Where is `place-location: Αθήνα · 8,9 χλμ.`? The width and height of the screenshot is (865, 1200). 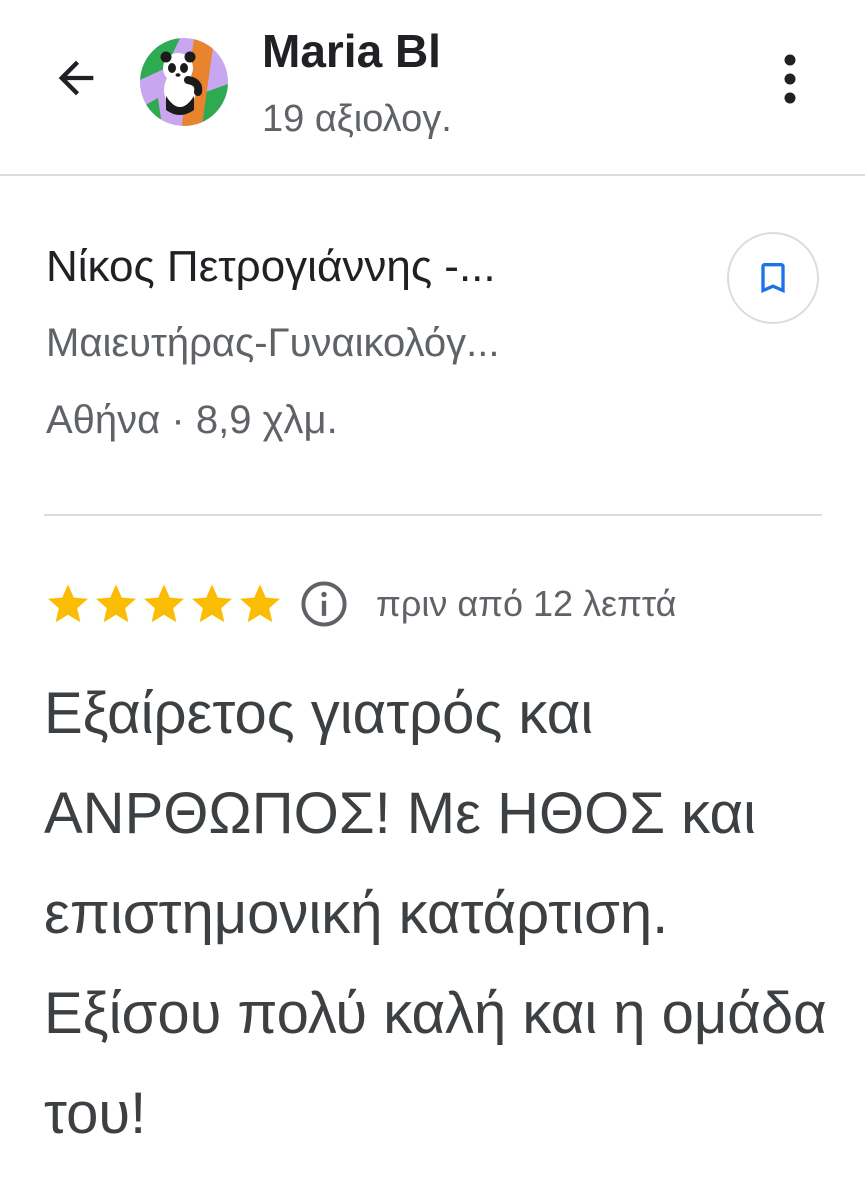
place-location: Αθήνα · 8,9 χλμ. is located at coordinates (192, 420).